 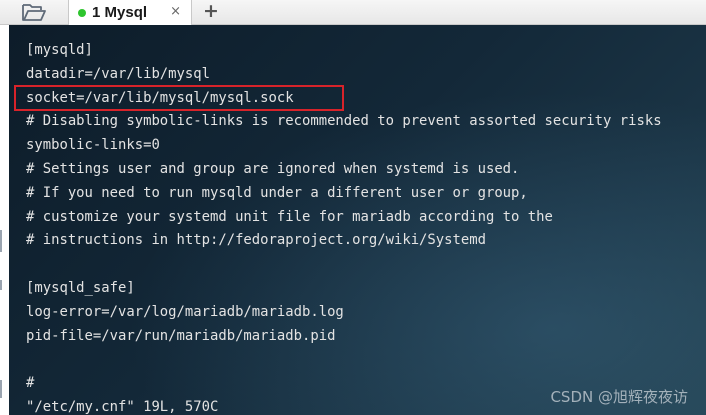 I want to click on terminal-line: "/etc/my.cnf" 19L, 570C, so click(x=122, y=407).